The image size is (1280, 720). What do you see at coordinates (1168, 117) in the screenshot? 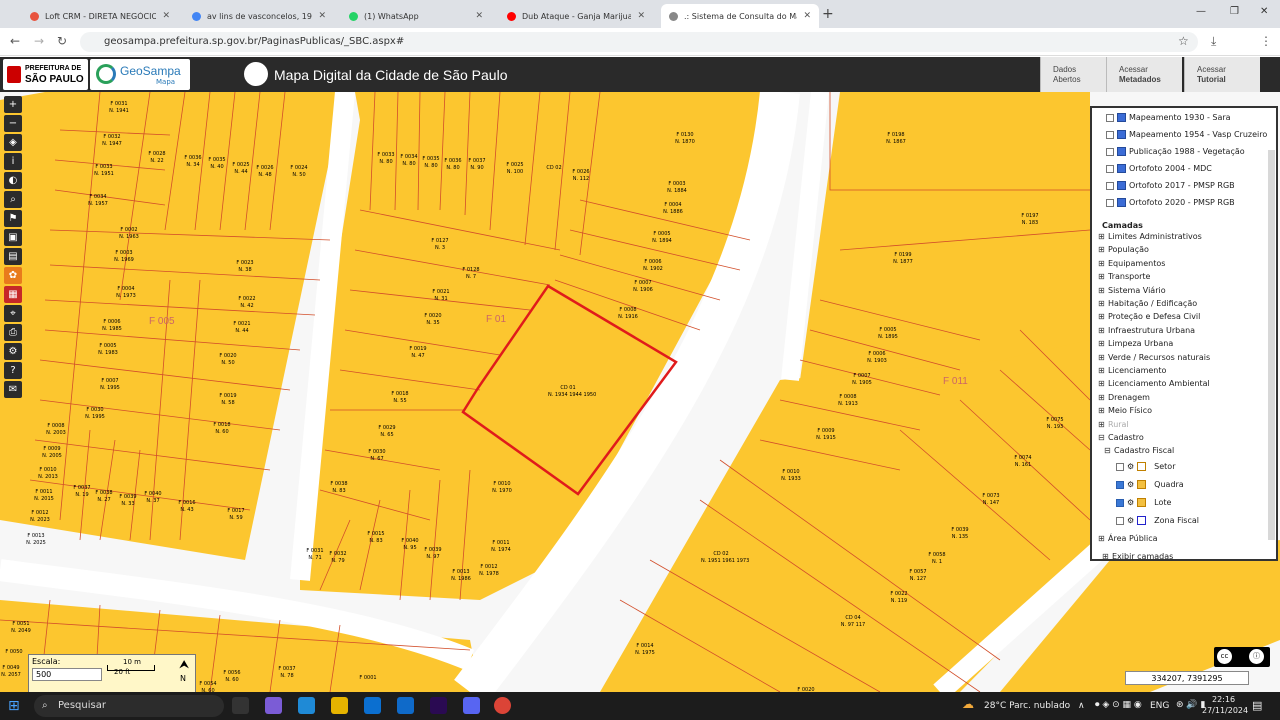
I see `layer-item: Mapeamento 1930 - Sara` at bounding box center [1168, 117].